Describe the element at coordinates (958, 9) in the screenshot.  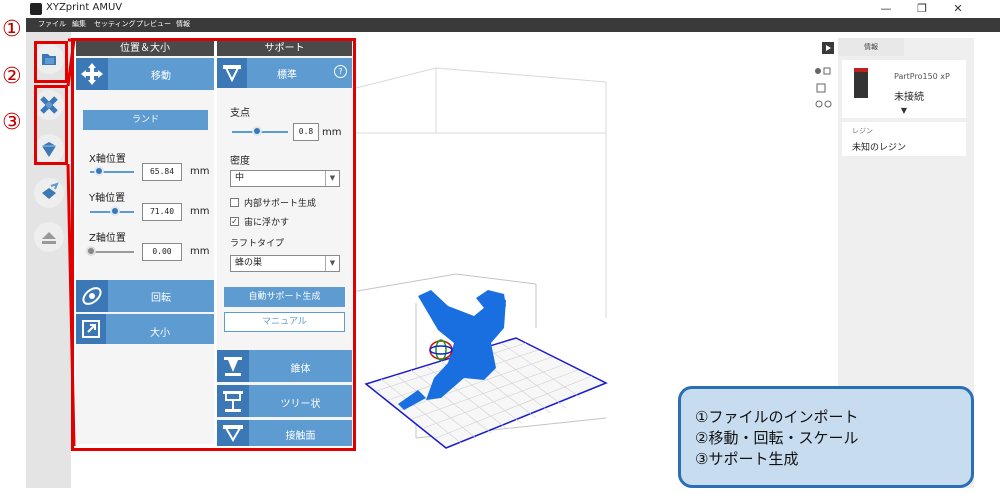
I see `close-button: ✕` at that location.